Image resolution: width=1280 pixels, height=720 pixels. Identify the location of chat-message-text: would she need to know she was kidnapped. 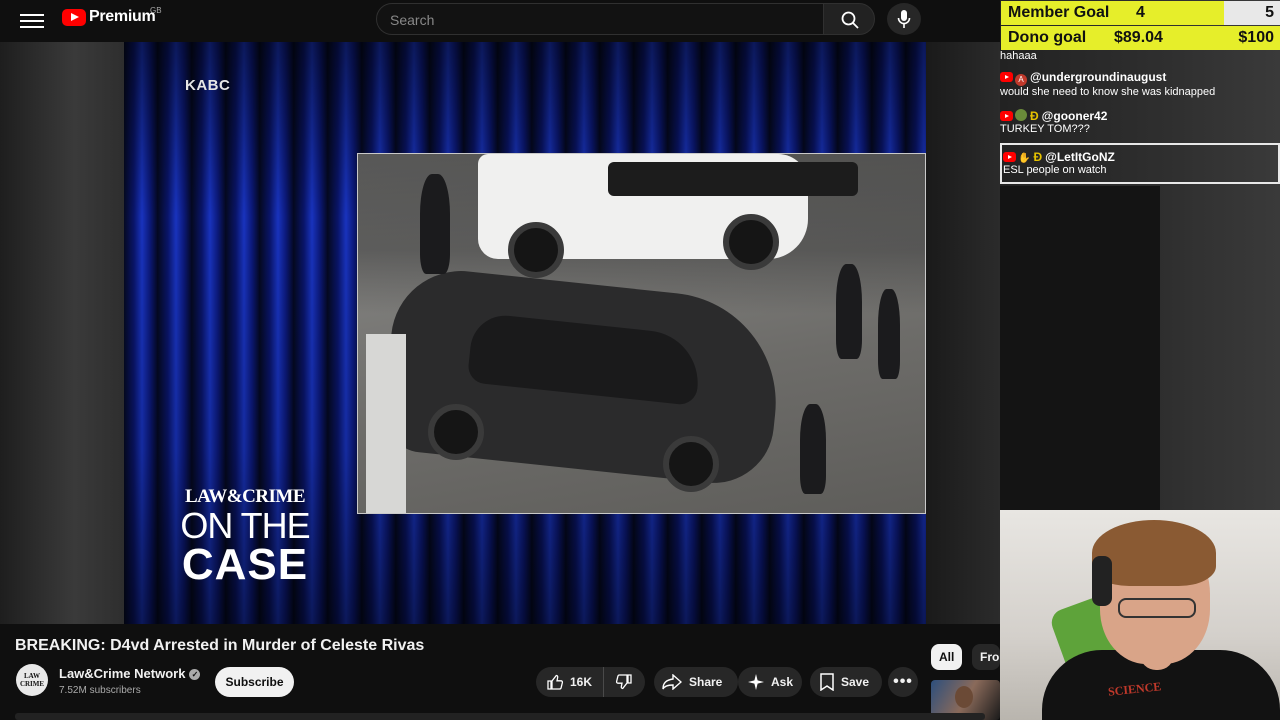
(1108, 92).